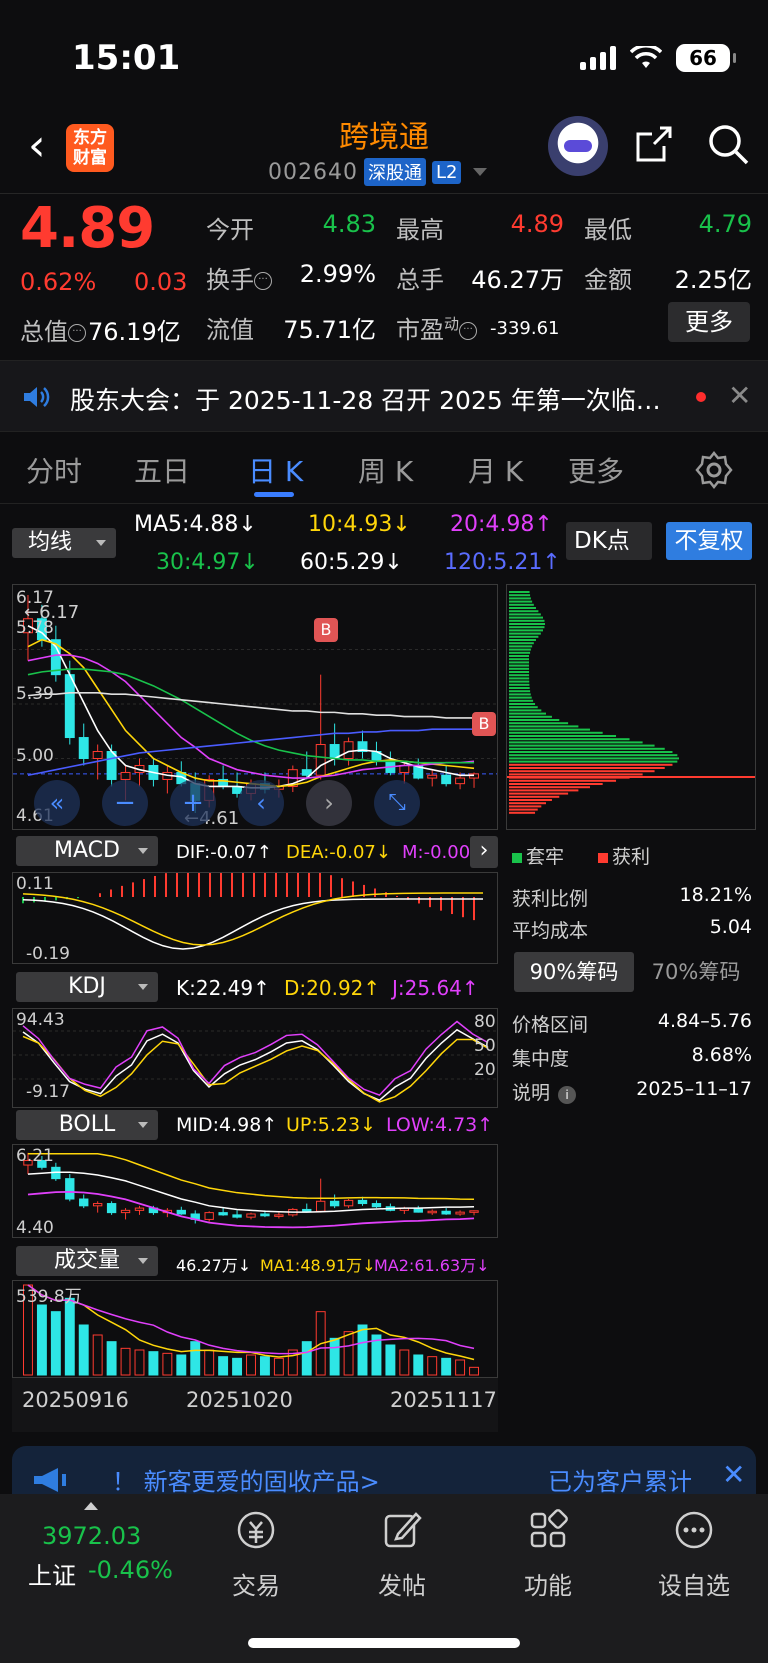 The width and height of the screenshot is (768, 1663). I want to click on step-back-icon: ‹, so click(261, 803).